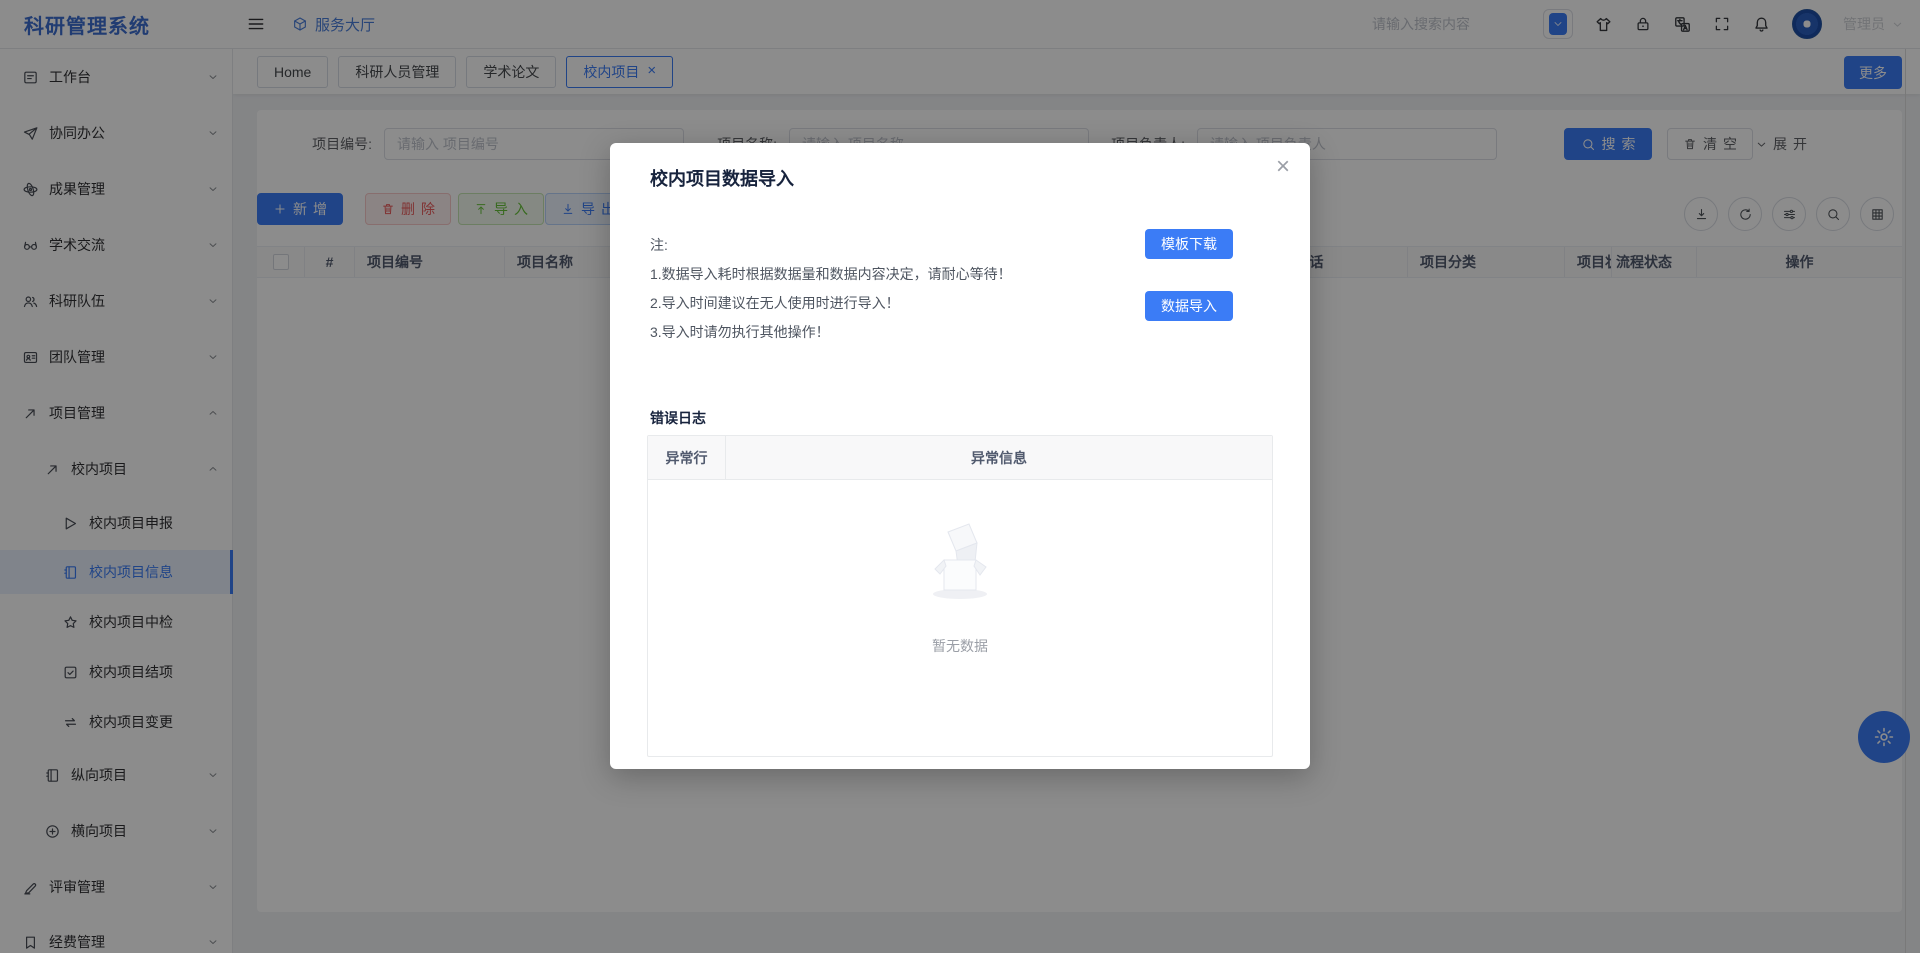  I want to click on error-log-table: 异常行 异常信息 暂无数据, so click(960, 596).